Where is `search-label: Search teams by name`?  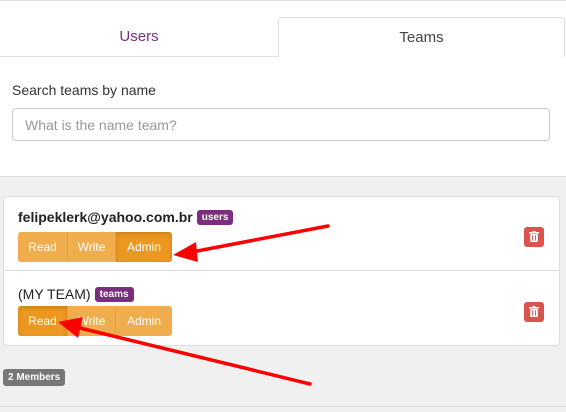 search-label: Search teams by name is located at coordinates (84, 90).